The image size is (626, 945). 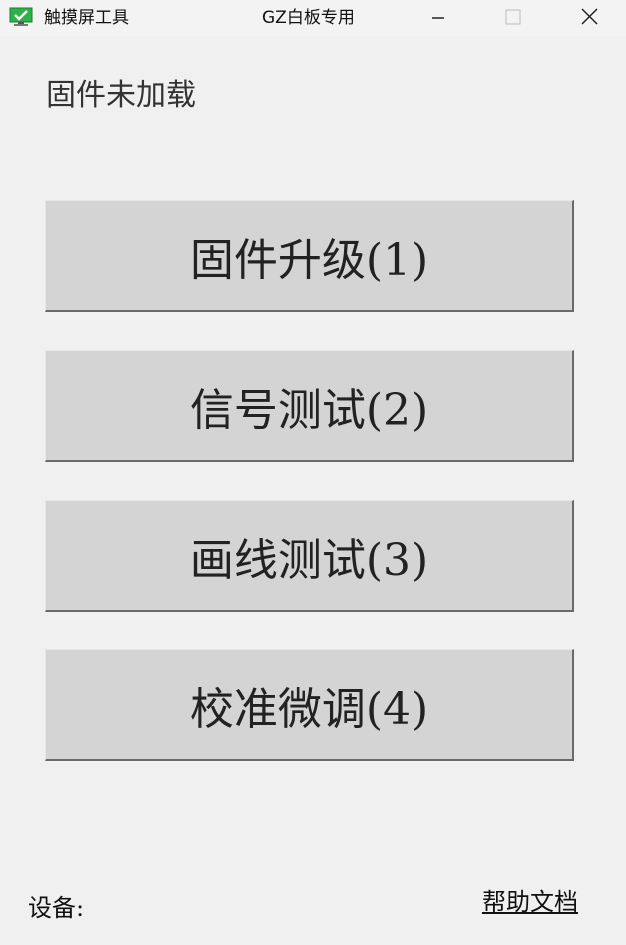 What do you see at coordinates (530, 902) in the screenshot?
I see `help-docs-link: 帮助文档` at bounding box center [530, 902].